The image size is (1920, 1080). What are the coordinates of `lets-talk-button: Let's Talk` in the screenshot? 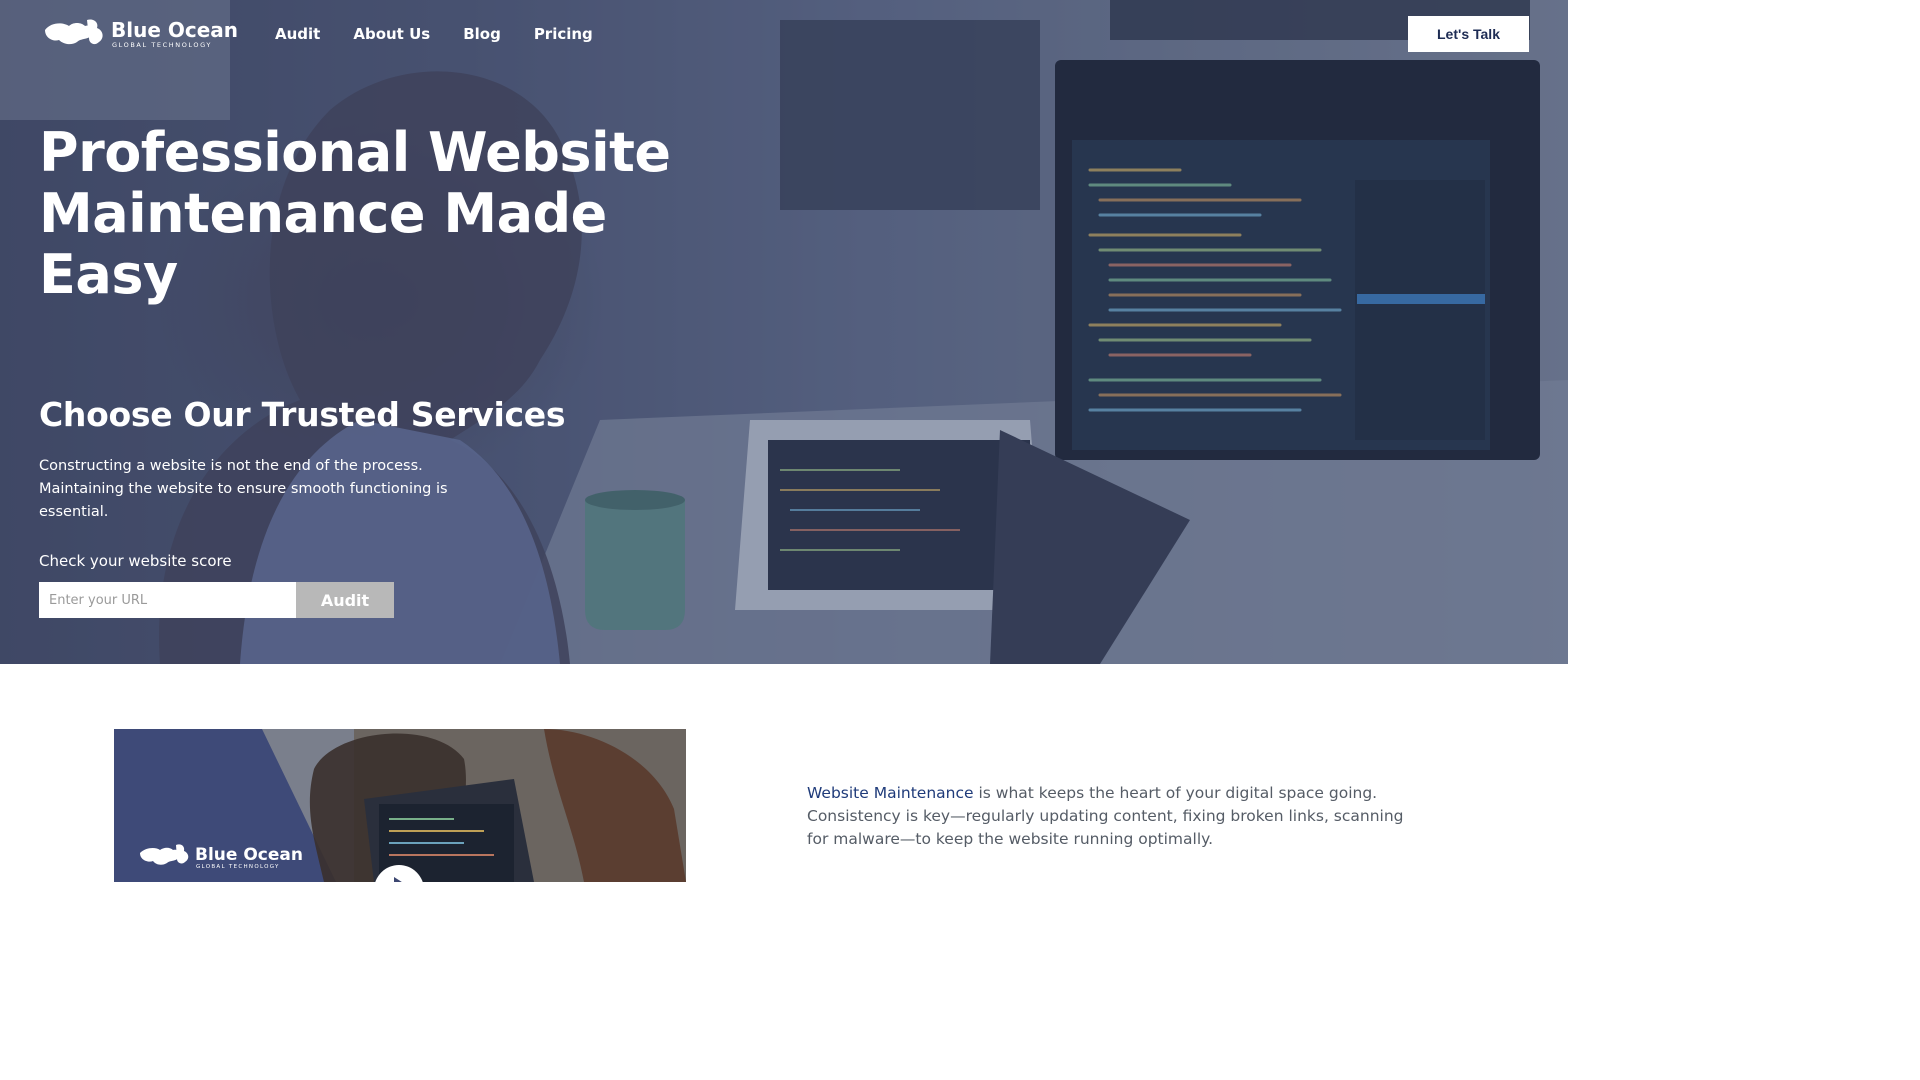 It's located at (1468, 34).